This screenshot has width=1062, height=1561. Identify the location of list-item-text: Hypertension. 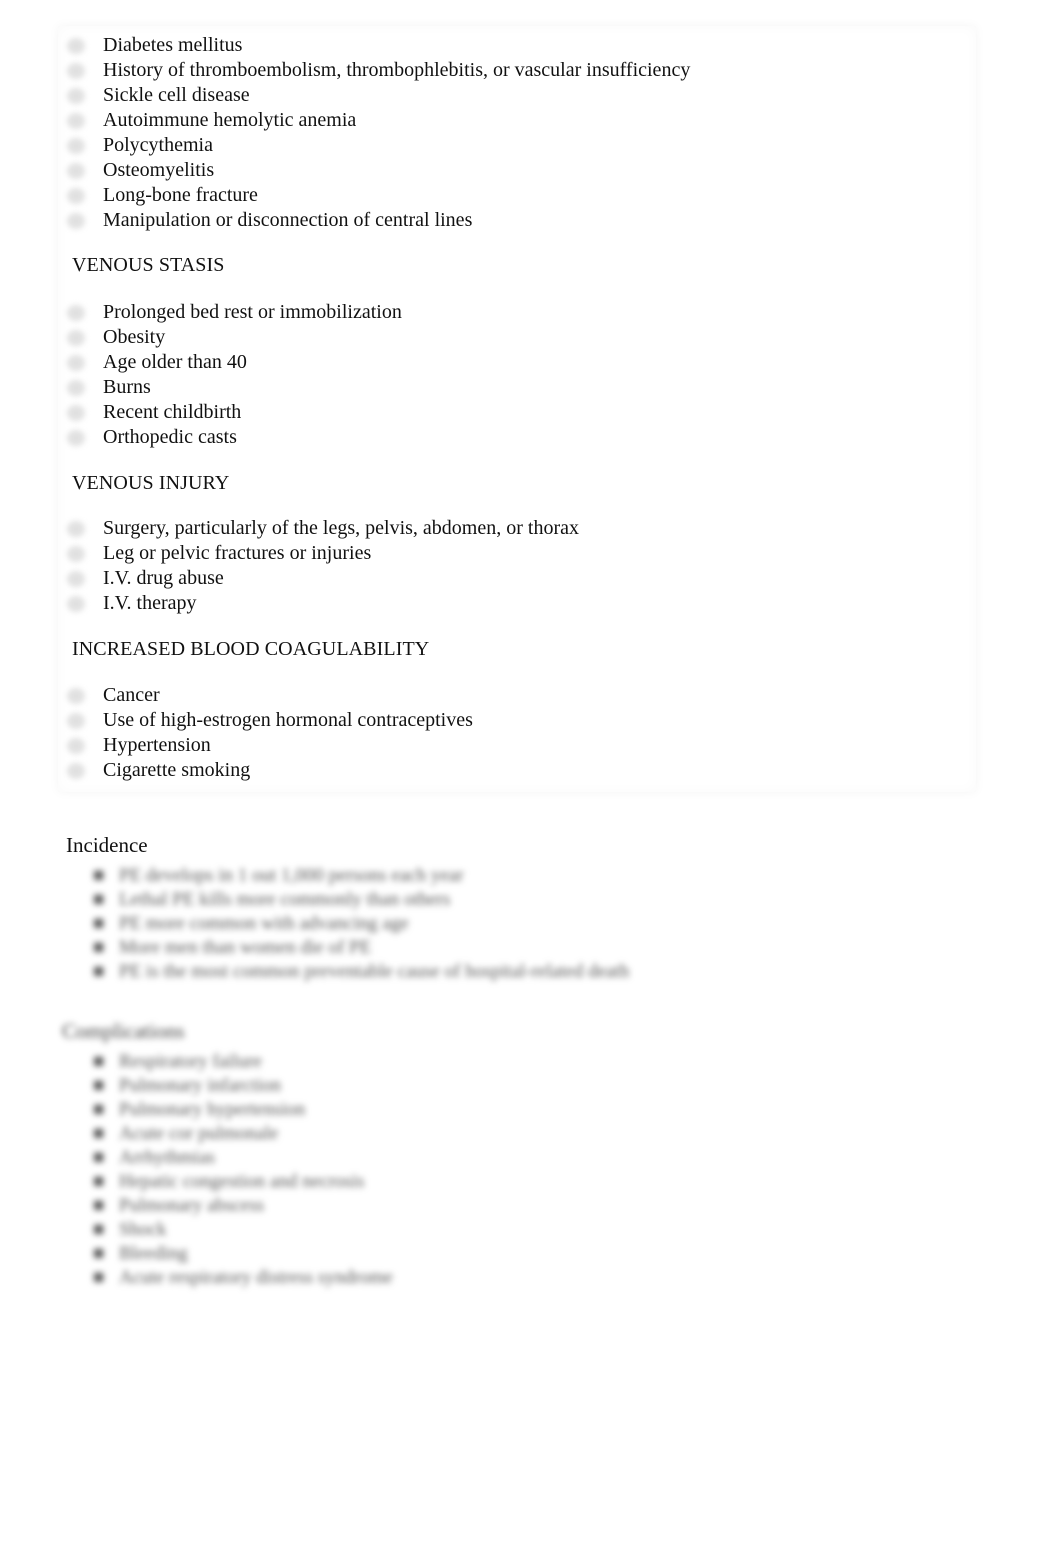
(157, 745).